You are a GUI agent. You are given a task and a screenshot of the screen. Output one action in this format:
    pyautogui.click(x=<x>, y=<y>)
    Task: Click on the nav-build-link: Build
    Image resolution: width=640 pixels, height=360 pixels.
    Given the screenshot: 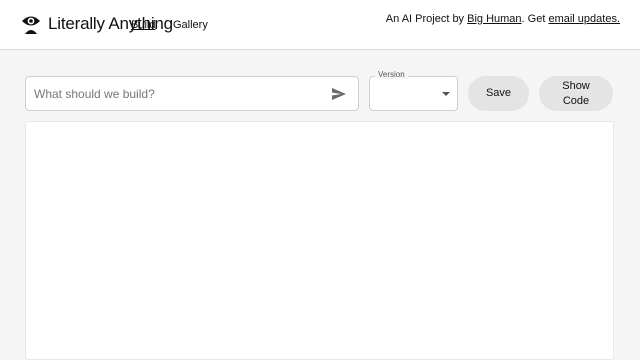 What is the action you would take?
    pyautogui.click(x=143, y=25)
    